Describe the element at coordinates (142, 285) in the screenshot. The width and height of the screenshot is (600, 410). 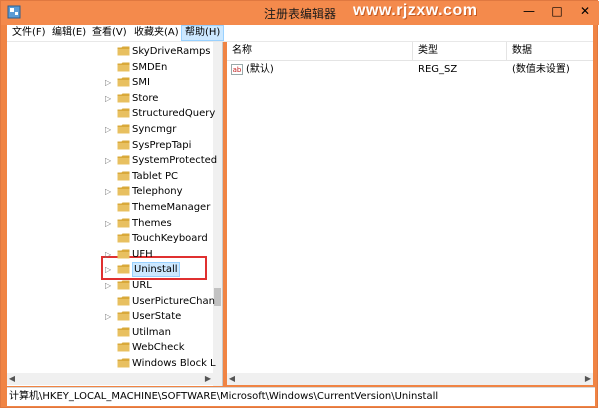
I see `tree-item-label: URL` at that location.